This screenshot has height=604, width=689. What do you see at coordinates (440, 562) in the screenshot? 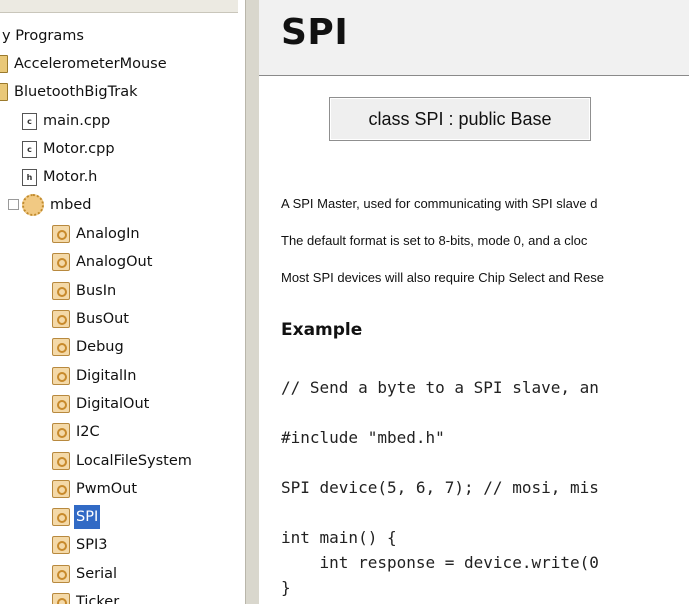
I see `code-line: int response = device.write(0` at bounding box center [440, 562].